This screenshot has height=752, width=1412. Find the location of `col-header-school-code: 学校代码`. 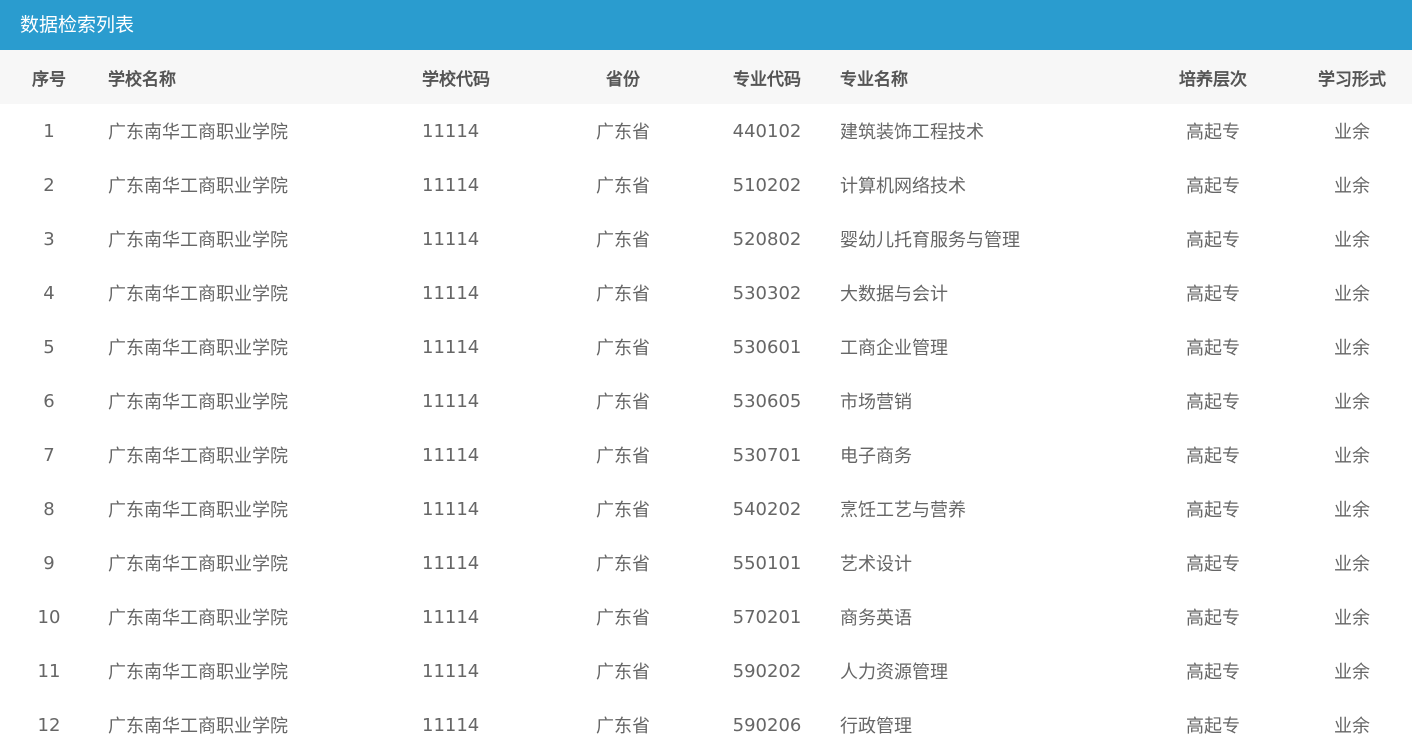

col-header-school-code: 学校代码 is located at coordinates (487, 77).